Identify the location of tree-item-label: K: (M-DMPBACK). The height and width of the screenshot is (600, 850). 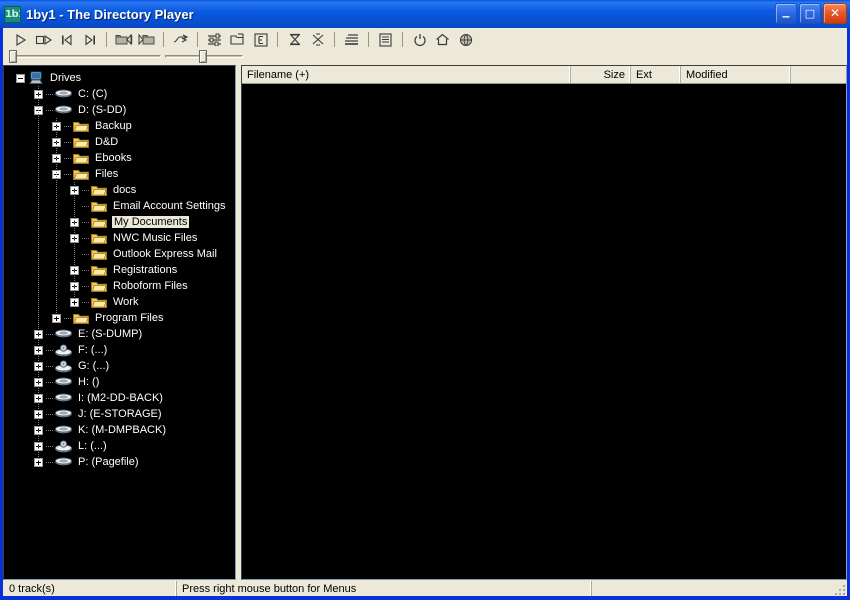
(122, 430).